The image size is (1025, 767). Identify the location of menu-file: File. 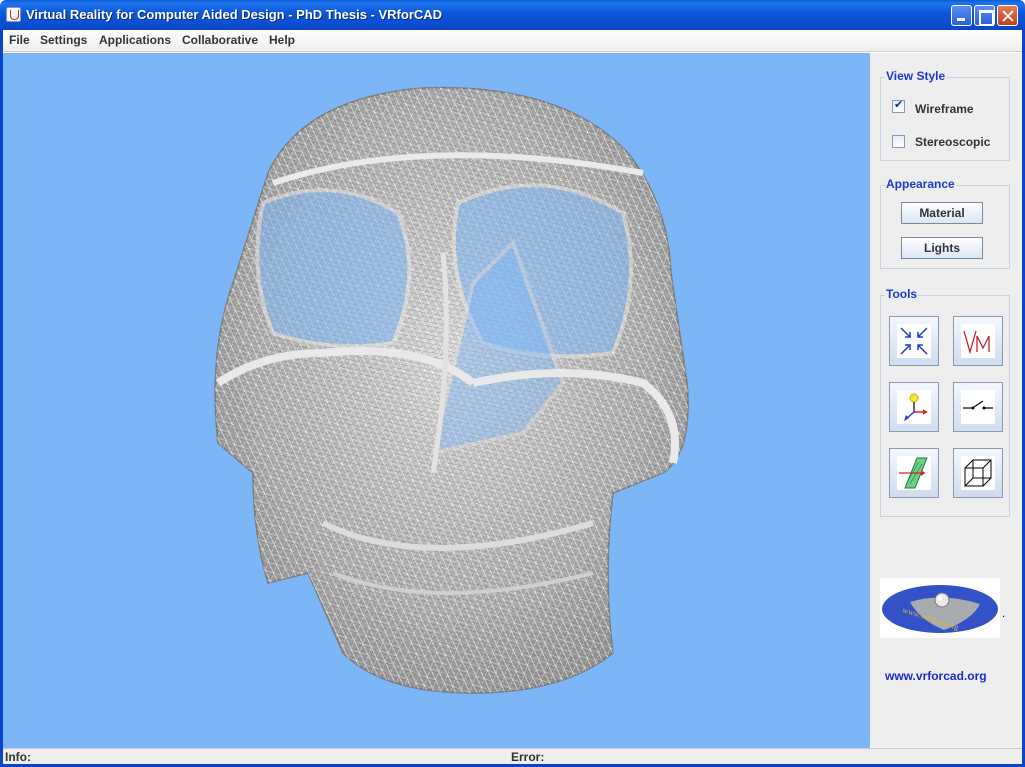
(19, 40).